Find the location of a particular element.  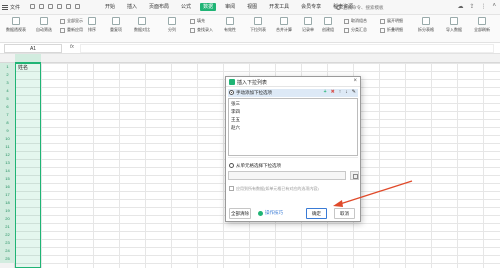

collapse-detail-button: 折叠明细 is located at coordinates (391, 30).